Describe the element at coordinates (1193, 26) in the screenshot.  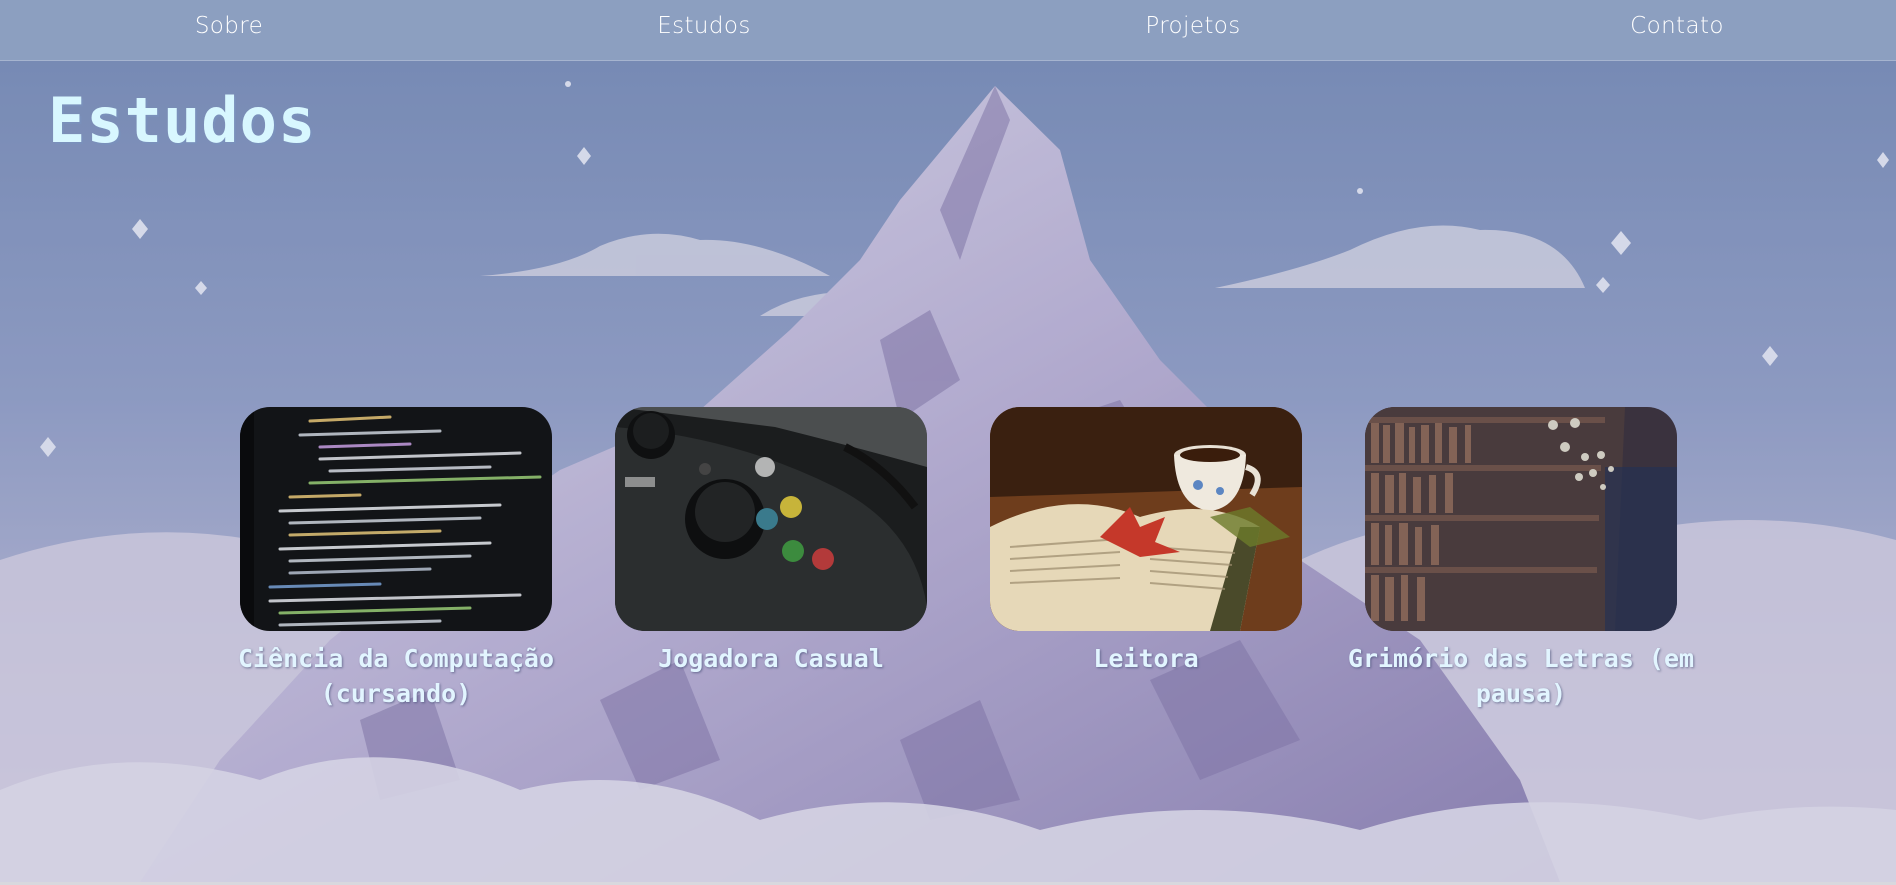
I see `nav-link-projetos: Projetos` at that location.